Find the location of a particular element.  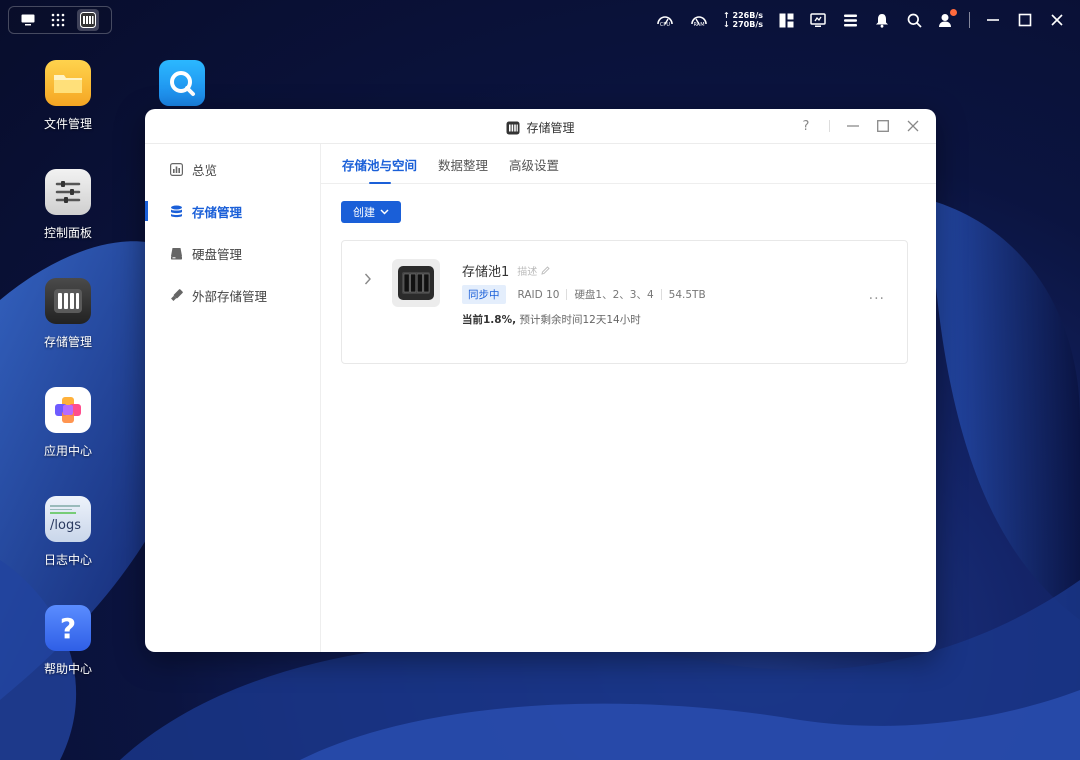

sidebar-item-storage: 存储管理 is located at coordinates (233, 211).